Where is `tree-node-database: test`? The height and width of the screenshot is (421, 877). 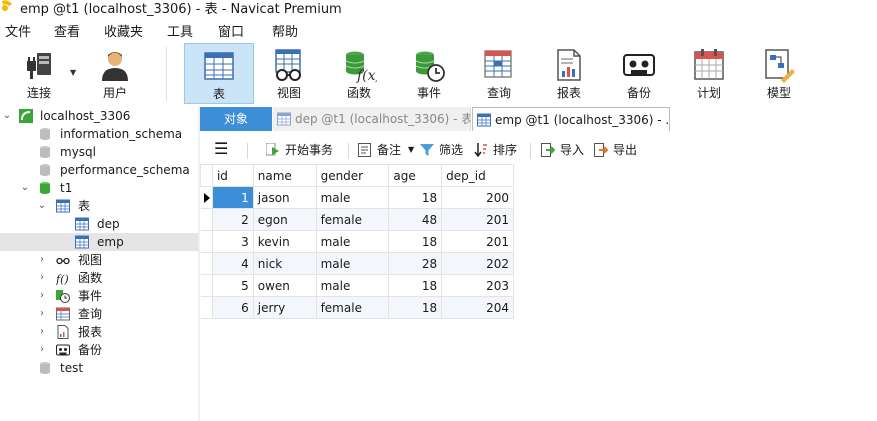
tree-node-database: test is located at coordinates (99, 368).